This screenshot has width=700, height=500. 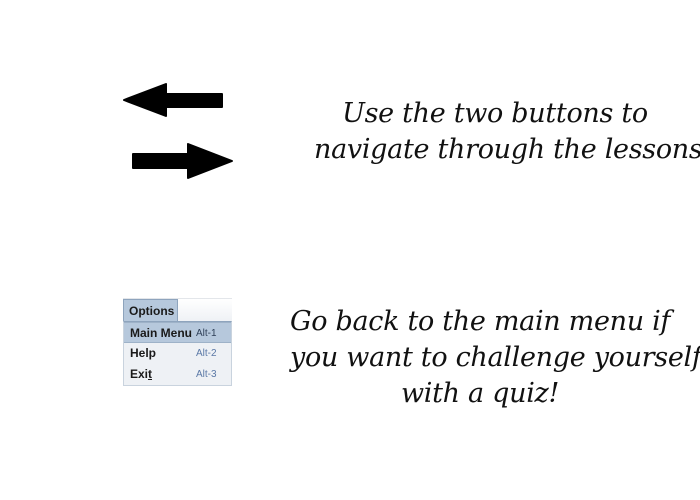 I want to click on navigation-instruction-line: navigate through the lessons!, so click(x=507, y=149).